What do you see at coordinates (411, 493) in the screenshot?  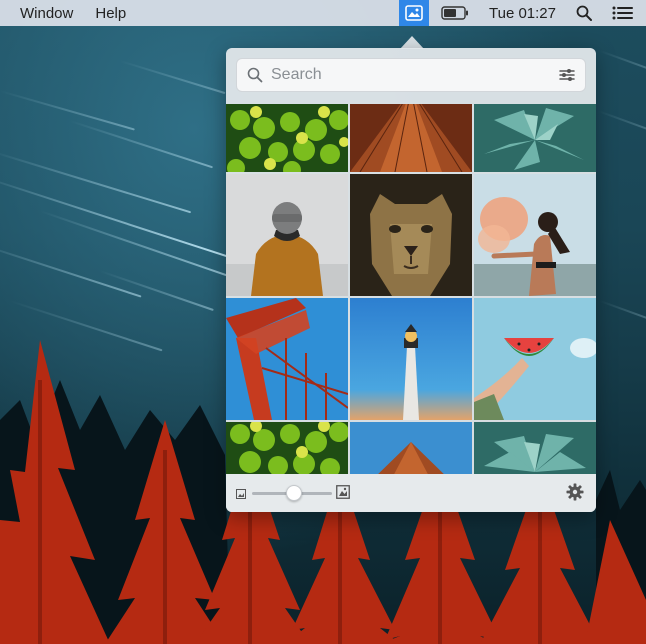 I see `popover-footer` at bounding box center [411, 493].